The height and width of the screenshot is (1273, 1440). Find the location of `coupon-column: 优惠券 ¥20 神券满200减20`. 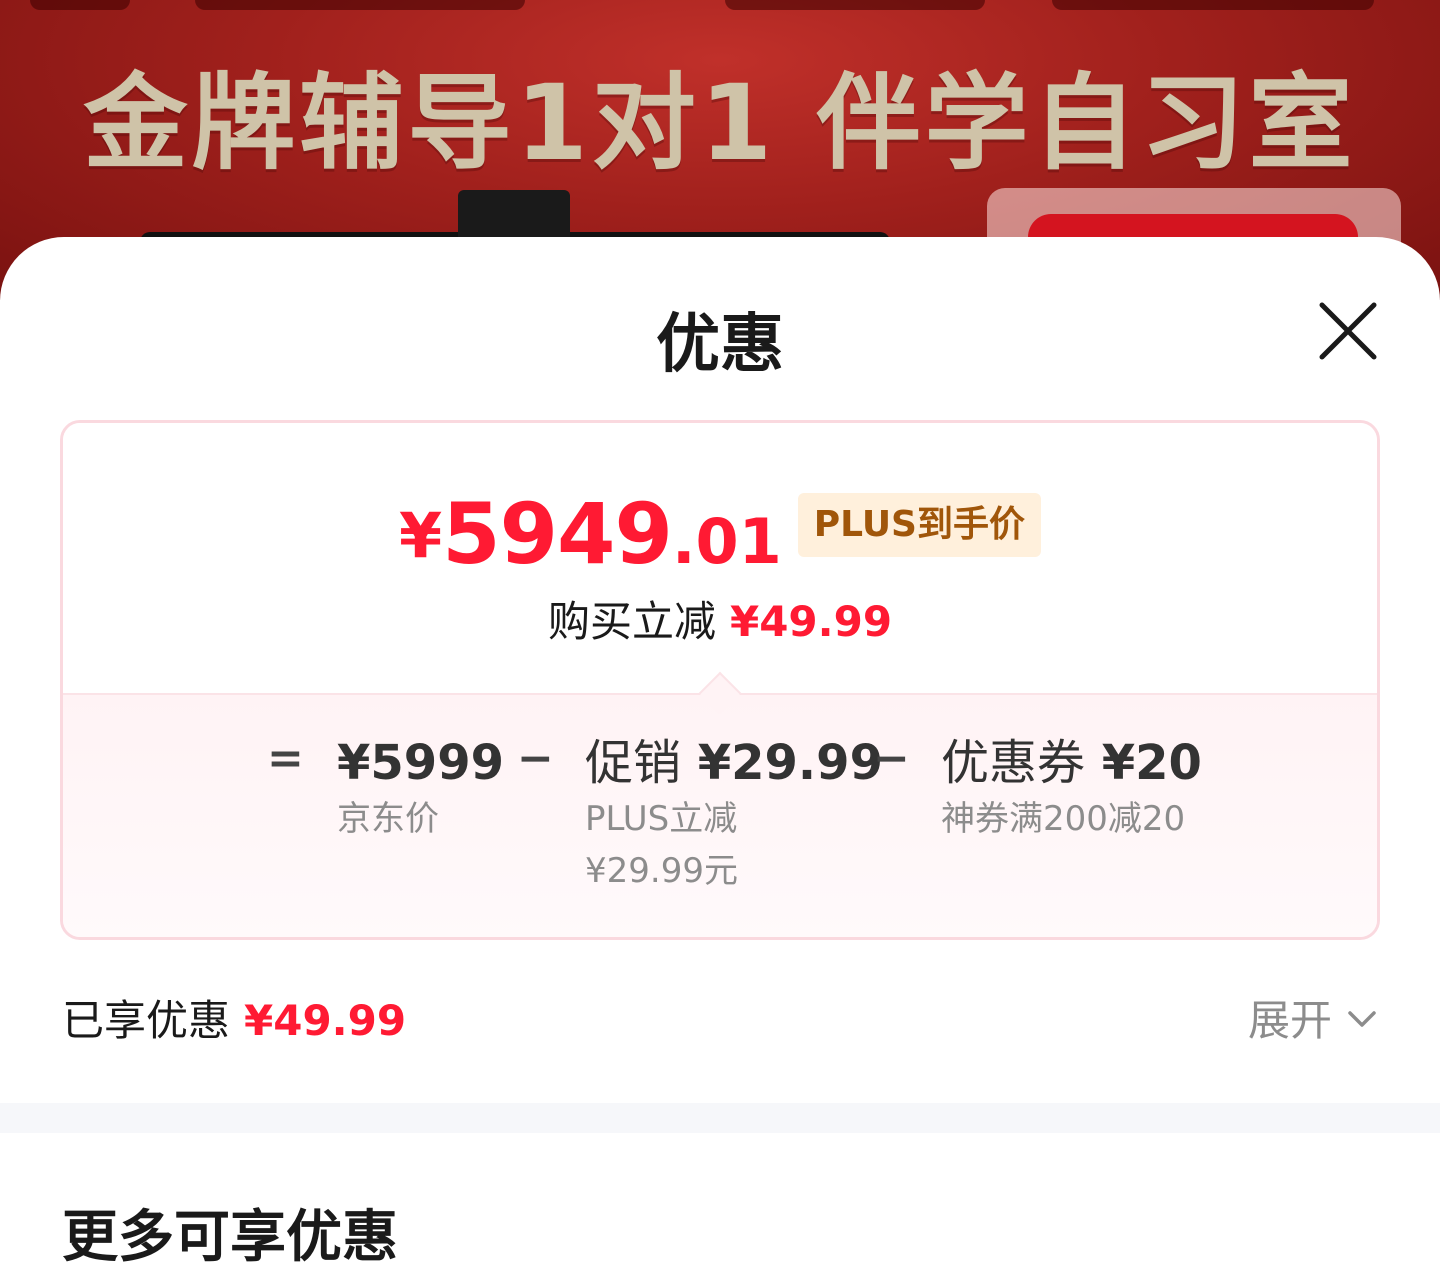

coupon-column: 优惠券 ¥20 神券满200减20 is located at coordinates (1071, 789).